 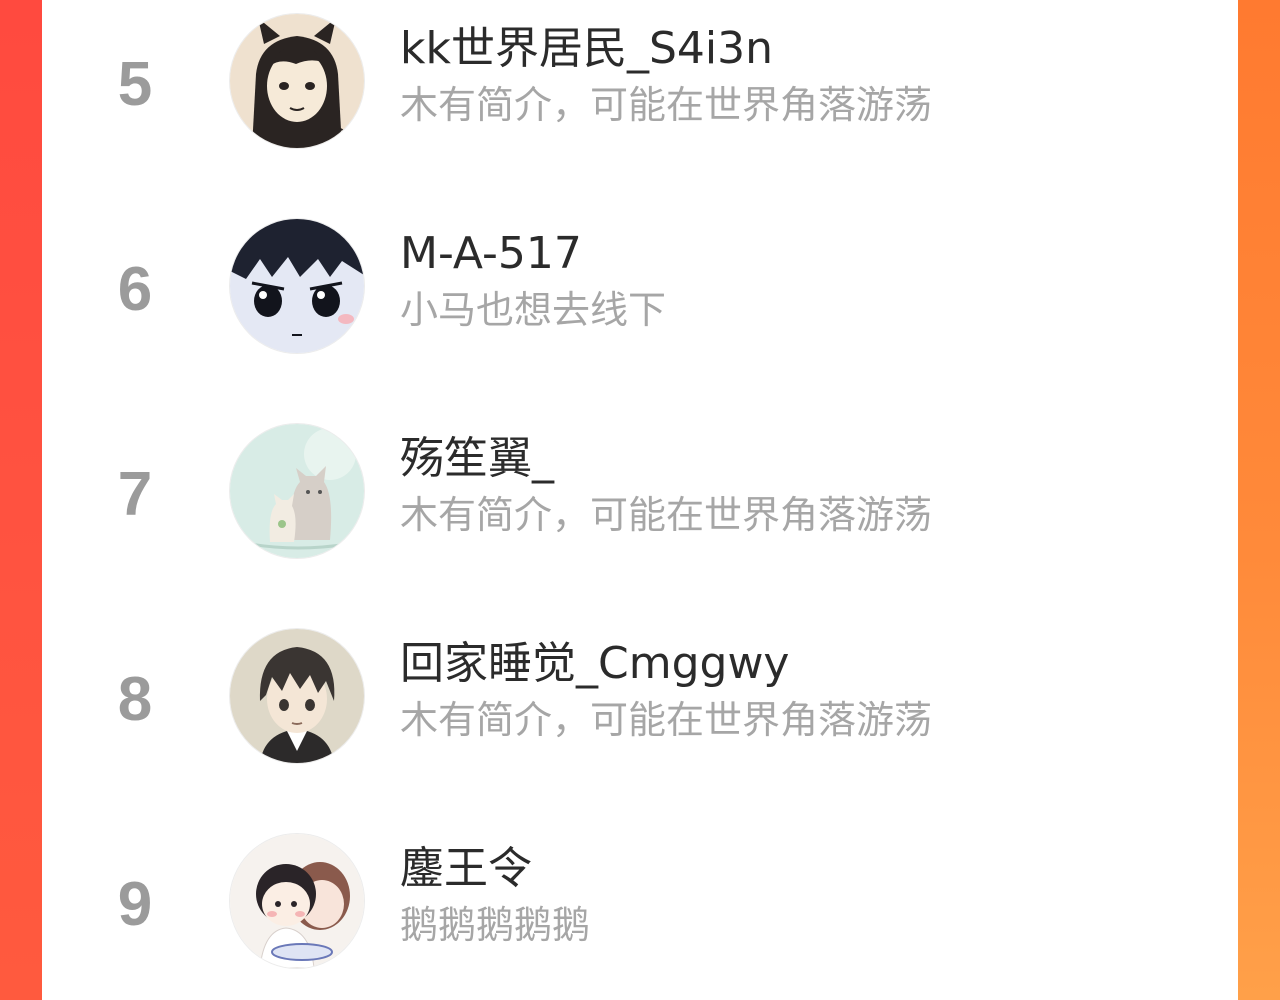 I want to click on rank-number: 9, so click(x=135, y=904).